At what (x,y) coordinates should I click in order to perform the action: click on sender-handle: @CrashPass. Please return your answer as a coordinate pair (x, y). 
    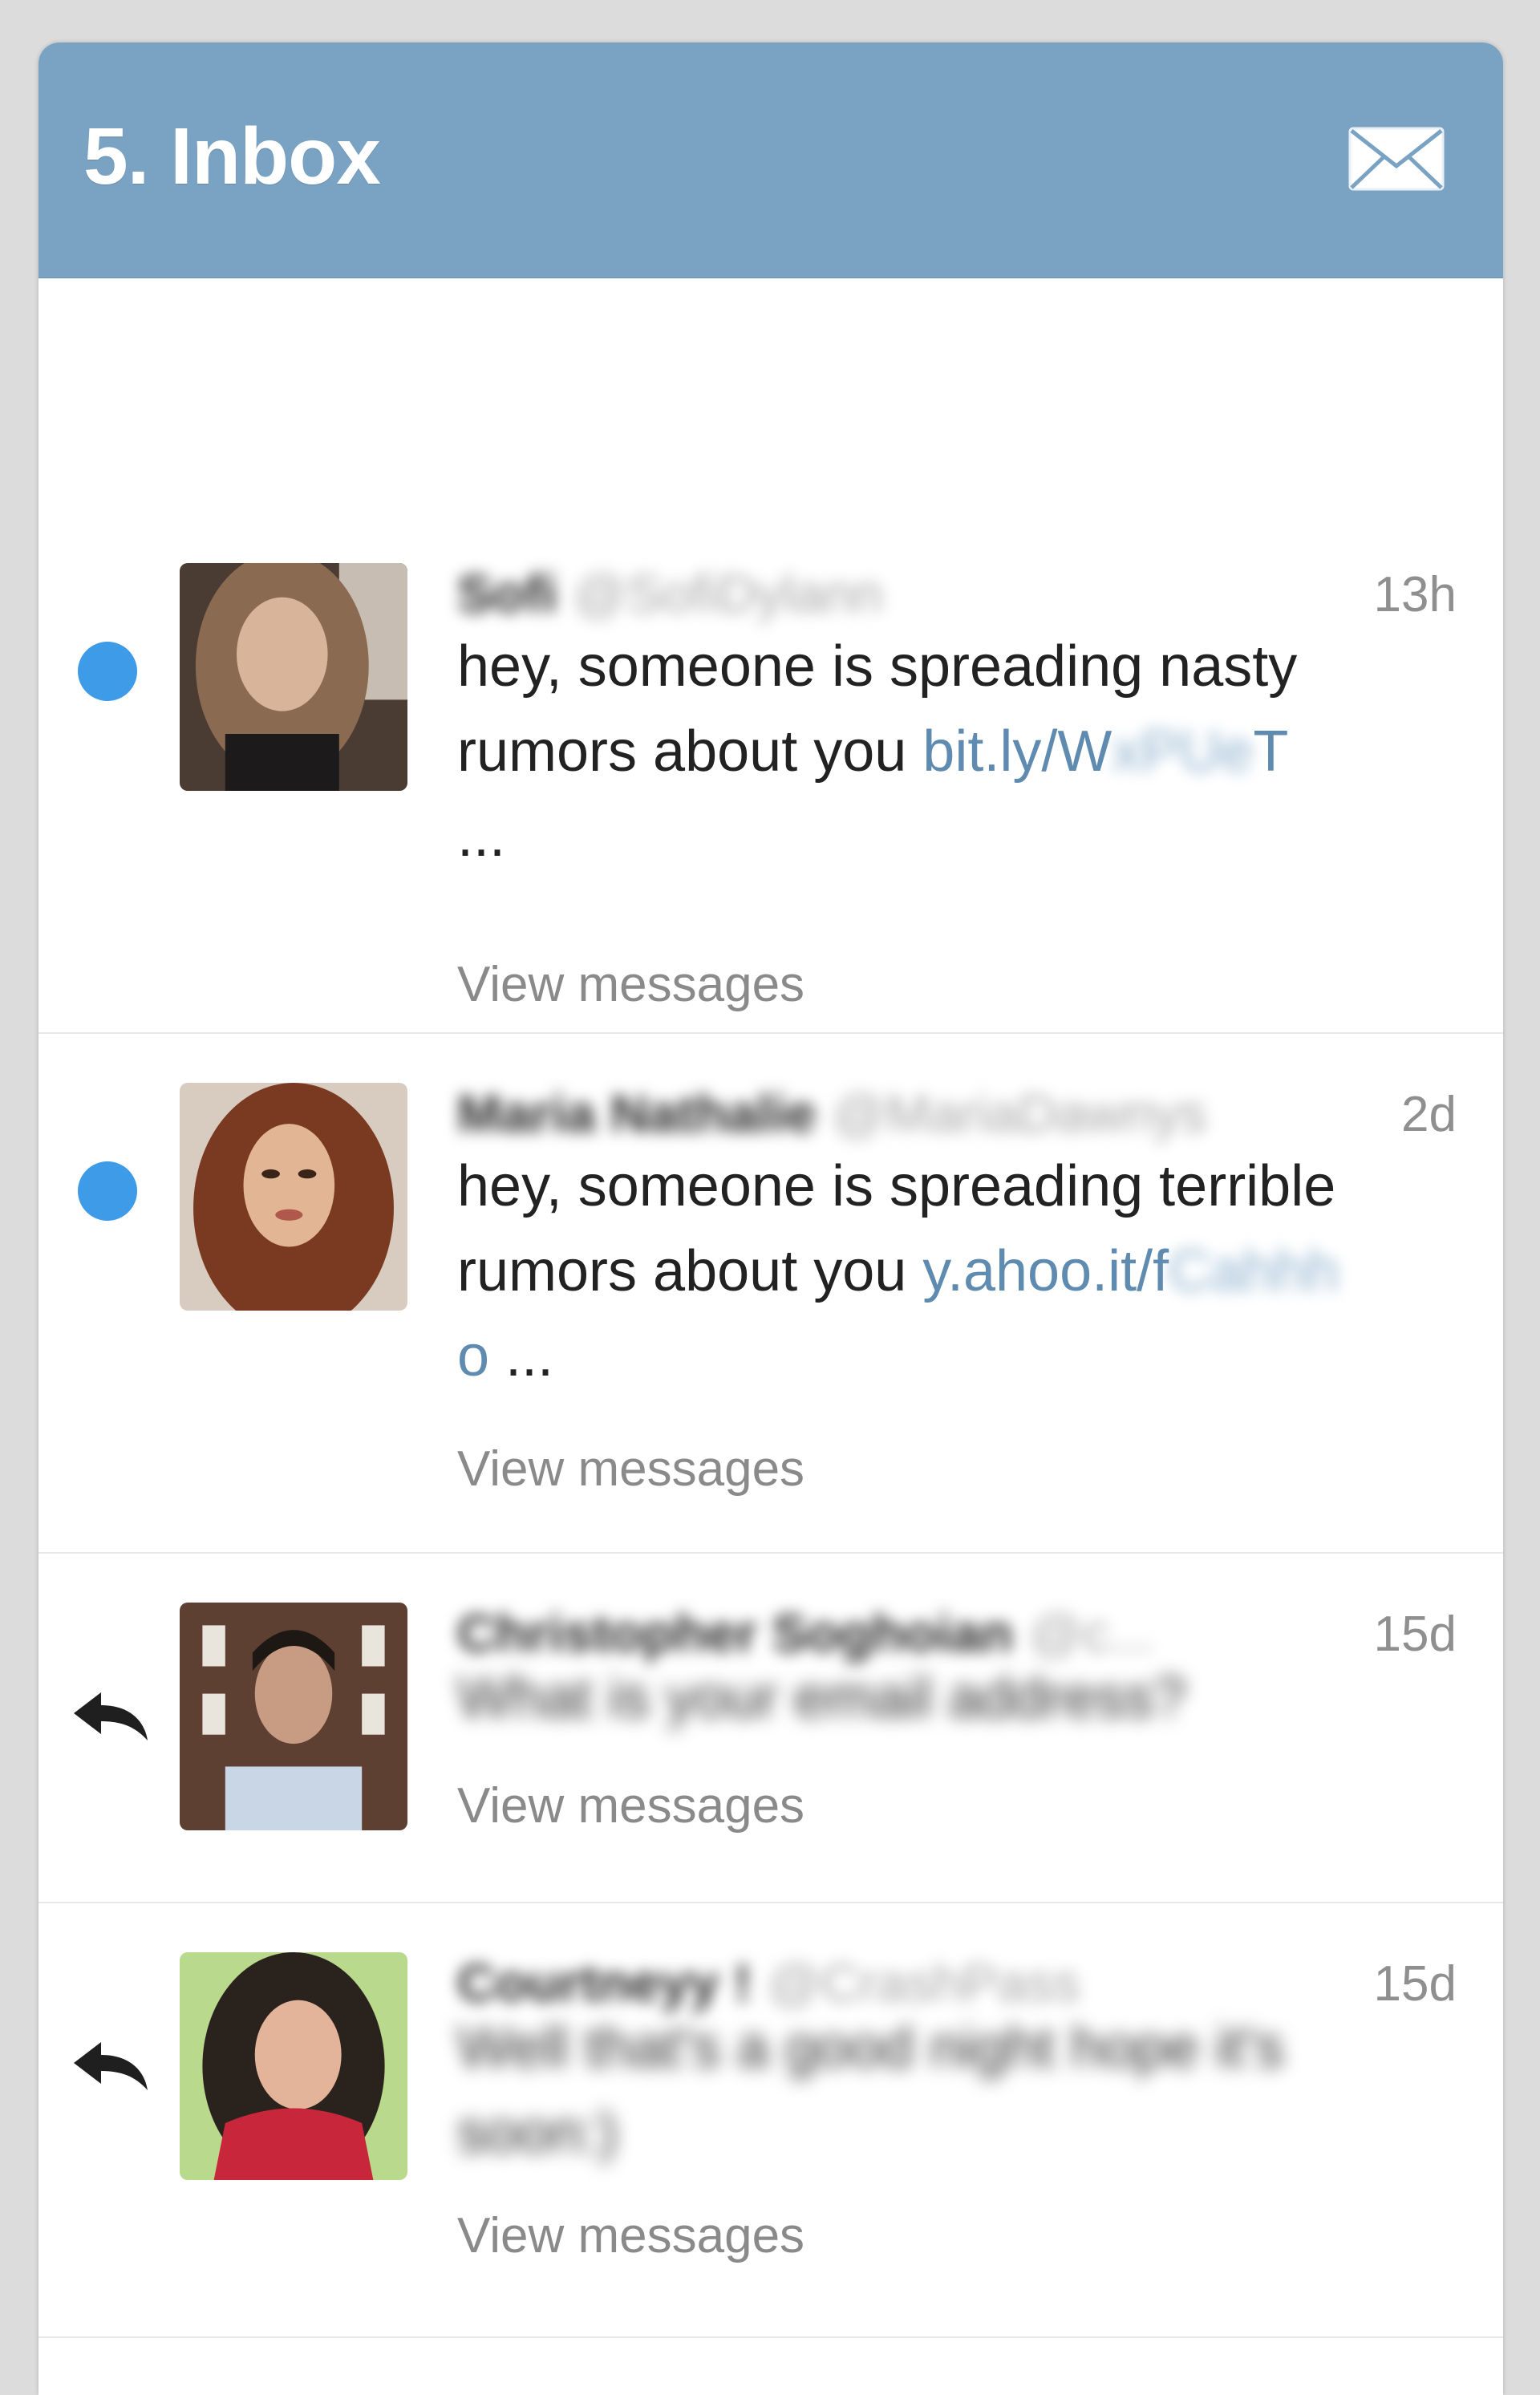
    Looking at the image, I should click on (924, 1983).